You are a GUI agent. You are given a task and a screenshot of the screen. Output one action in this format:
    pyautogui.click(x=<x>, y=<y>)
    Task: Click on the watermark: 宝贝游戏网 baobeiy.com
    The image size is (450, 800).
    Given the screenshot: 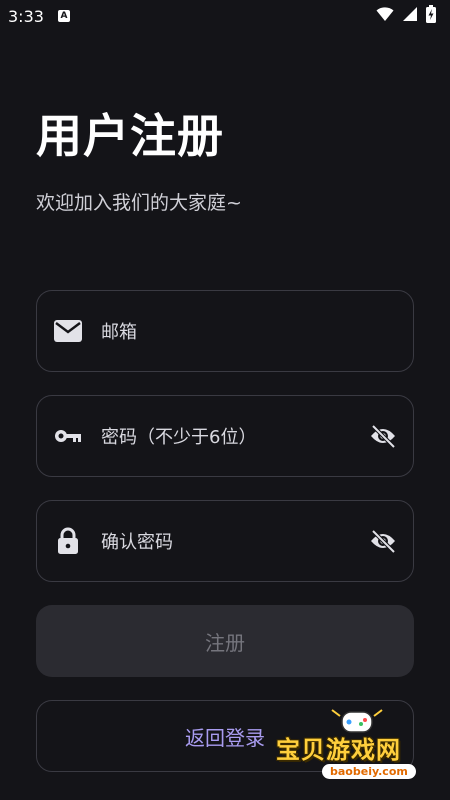 What is the action you would take?
    pyautogui.click(x=357, y=745)
    